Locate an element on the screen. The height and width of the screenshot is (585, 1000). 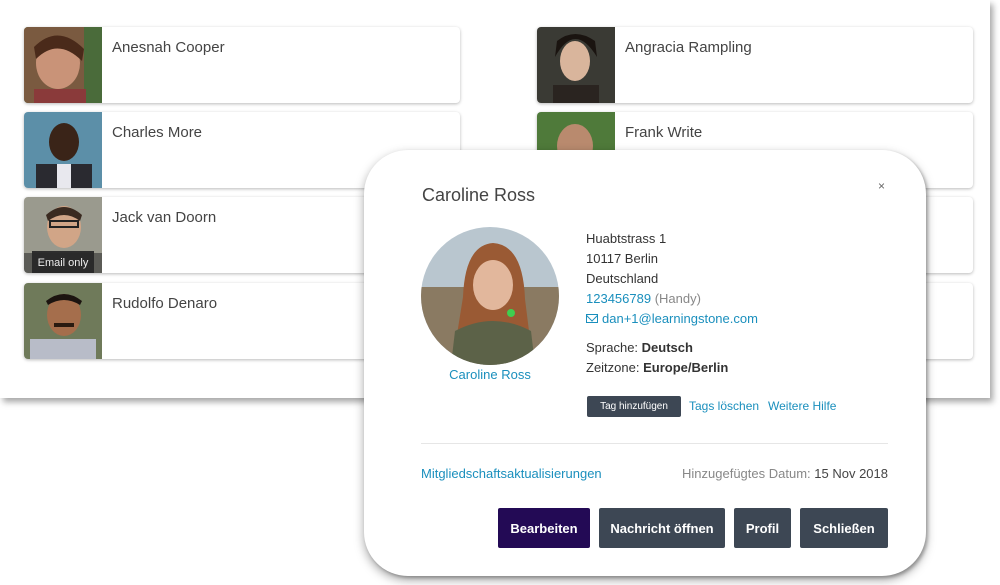
contact-name: Jack van Doorn is located at coordinates (164, 217).